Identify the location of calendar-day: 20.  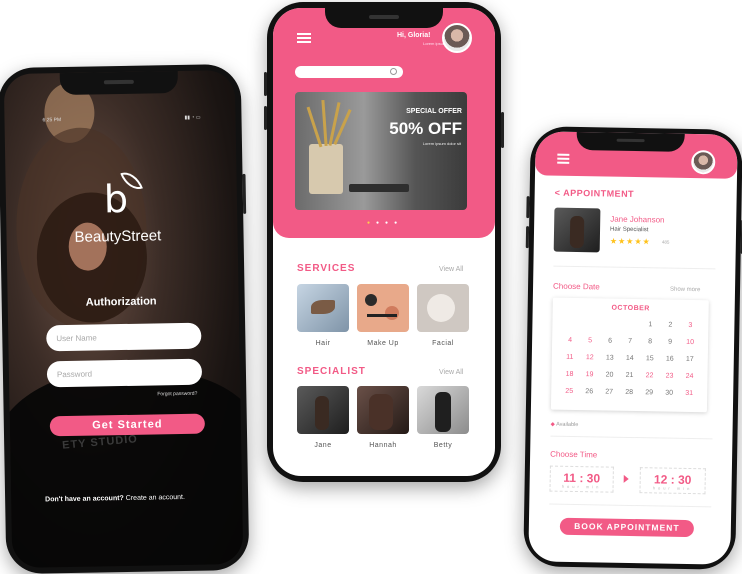
(609, 374).